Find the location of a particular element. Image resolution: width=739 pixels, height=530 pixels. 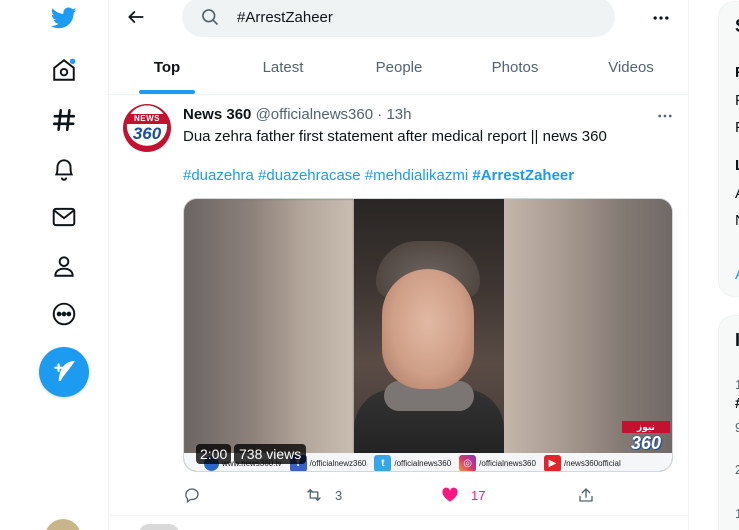

video-blurred-left is located at coordinates (269, 335).